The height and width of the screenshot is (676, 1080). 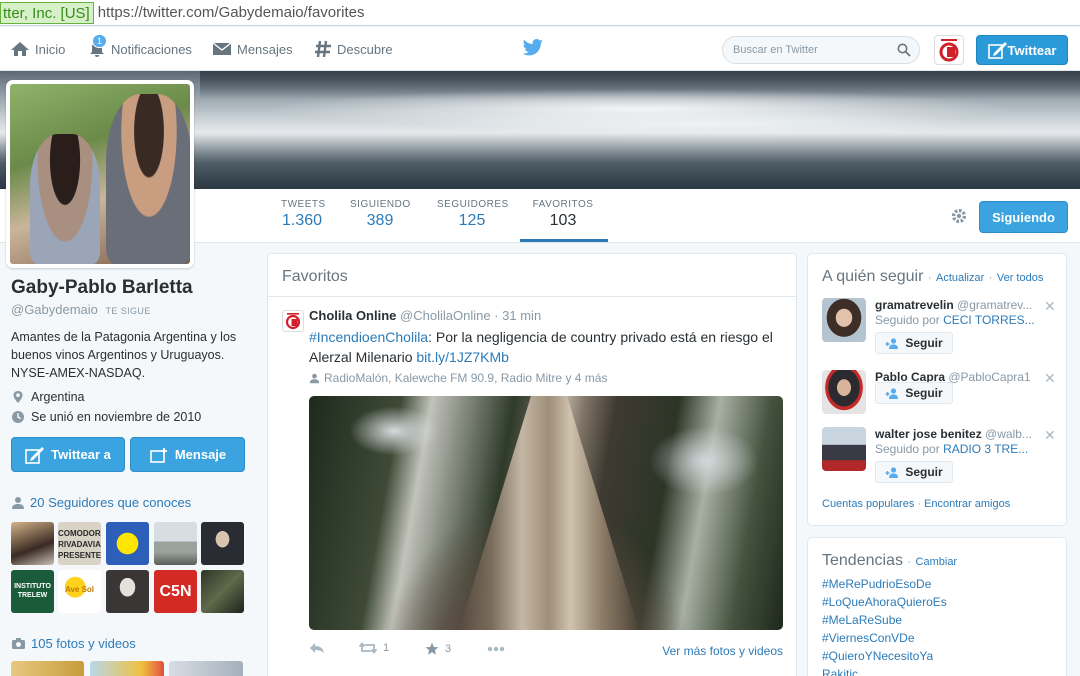 What do you see at coordinates (521, 315) in the screenshot?
I see `tweet-timestamp: 31 min` at bounding box center [521, 315].